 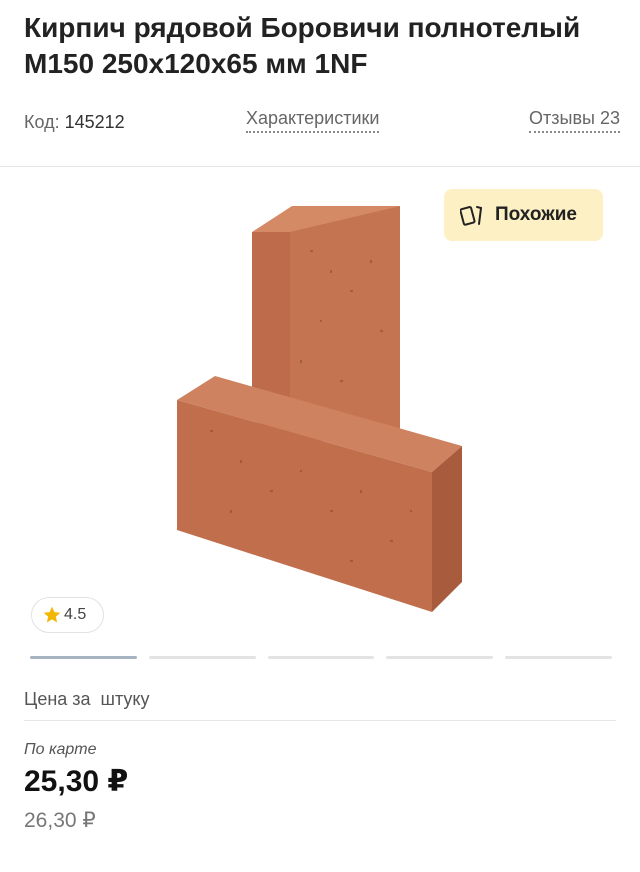 I want to click on similar-button-label: Похожие, so click(x=536, y=214).